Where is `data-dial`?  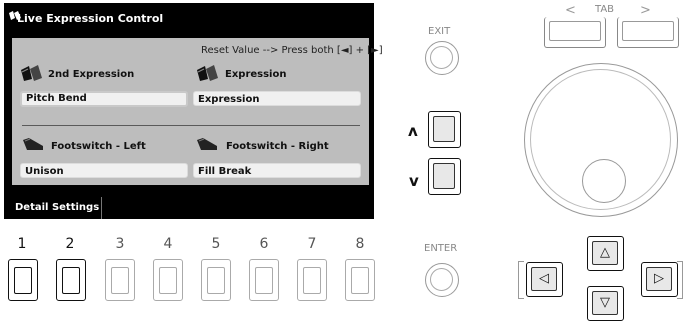 data-dial is located at coordinates (601, 140).